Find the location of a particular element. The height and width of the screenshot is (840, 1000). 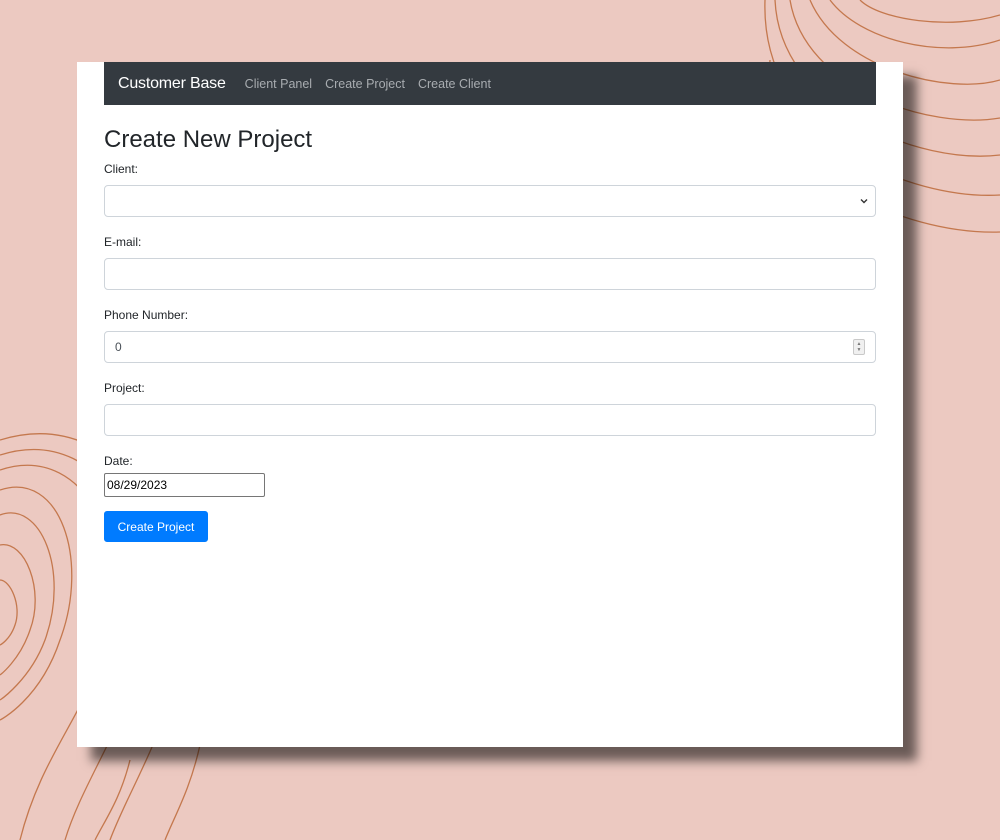

spinner-down-icon: ▼ is located at coordinates (859, 350).